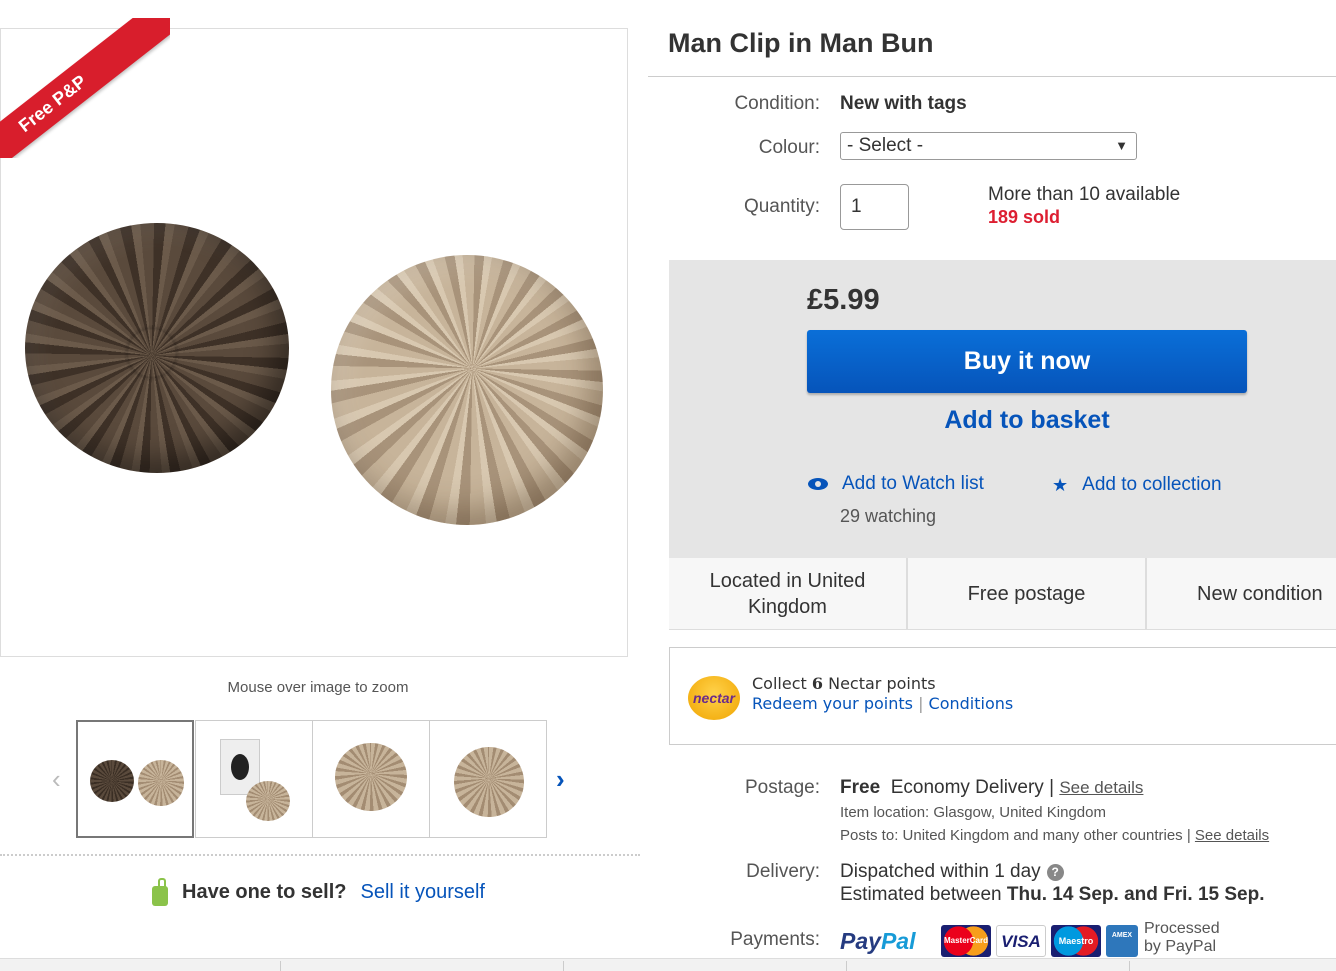 The height and width of the screenshot is (971, 1336). Describe the element at coordinates (888, 516) in the screenshot. I see `watching-count: 29 watching` at that location.